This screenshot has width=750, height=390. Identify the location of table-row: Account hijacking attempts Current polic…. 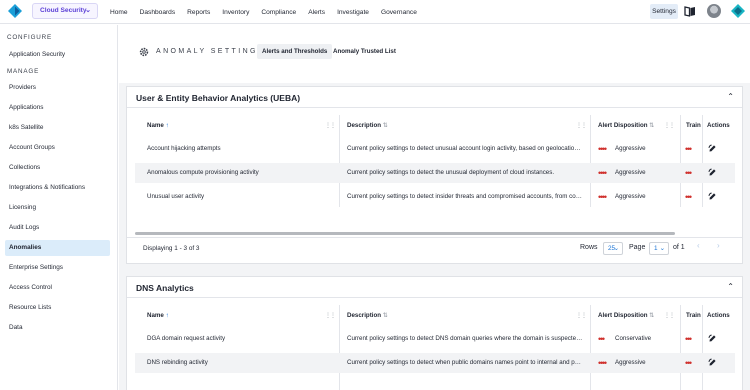
(435, 149).